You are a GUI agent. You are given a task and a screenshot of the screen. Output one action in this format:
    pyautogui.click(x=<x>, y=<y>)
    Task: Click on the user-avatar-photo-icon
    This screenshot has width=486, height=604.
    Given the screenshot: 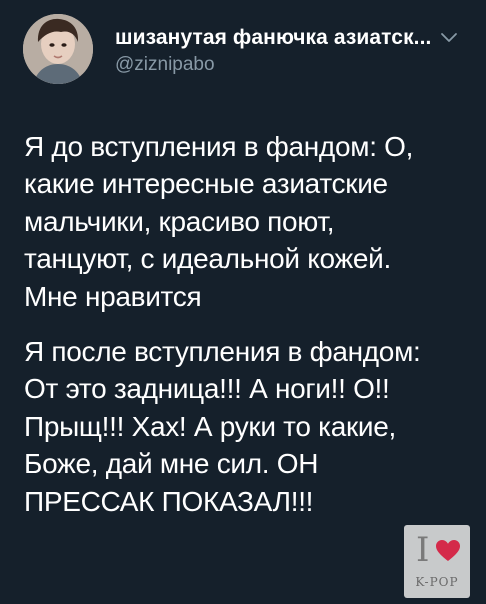 What is the action you would take?
    pyautogui.click(x=58, y=49)
    